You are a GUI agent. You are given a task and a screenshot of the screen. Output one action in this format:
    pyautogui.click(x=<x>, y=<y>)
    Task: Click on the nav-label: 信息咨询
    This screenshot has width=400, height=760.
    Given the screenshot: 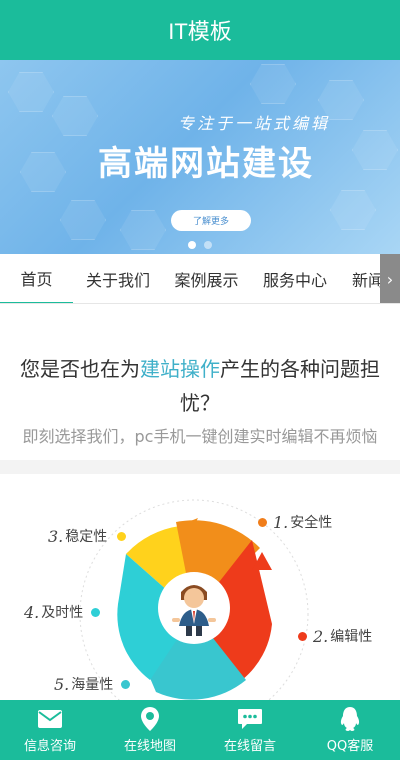 What is the action you would take?
    pyautogui.click(x=49, y=746)
    